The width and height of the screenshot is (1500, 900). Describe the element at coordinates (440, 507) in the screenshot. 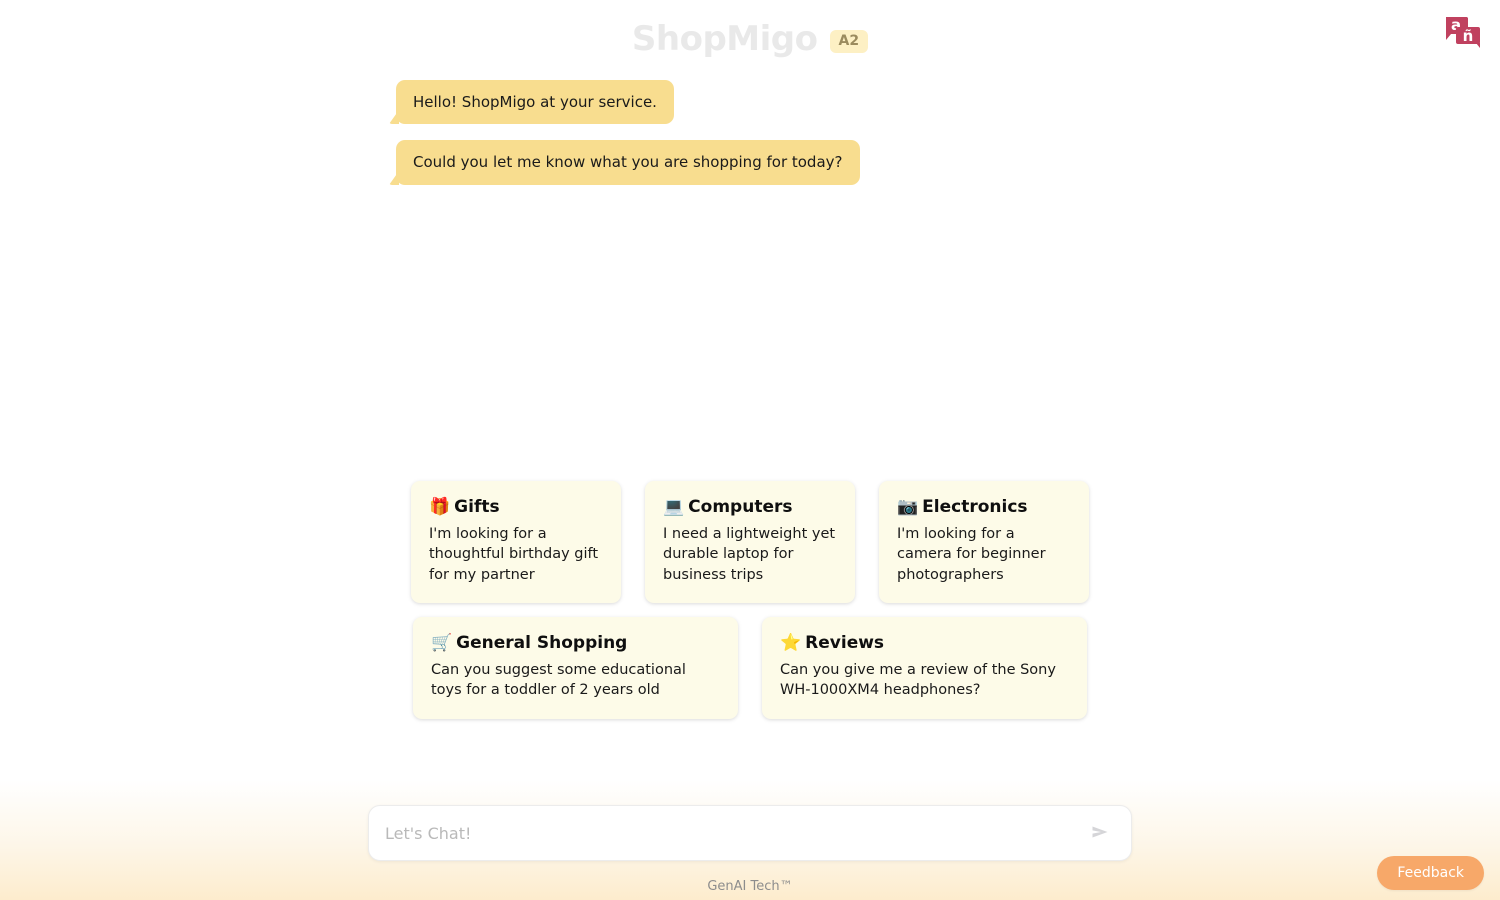

I see `gift-icon: 🎁` at that location.